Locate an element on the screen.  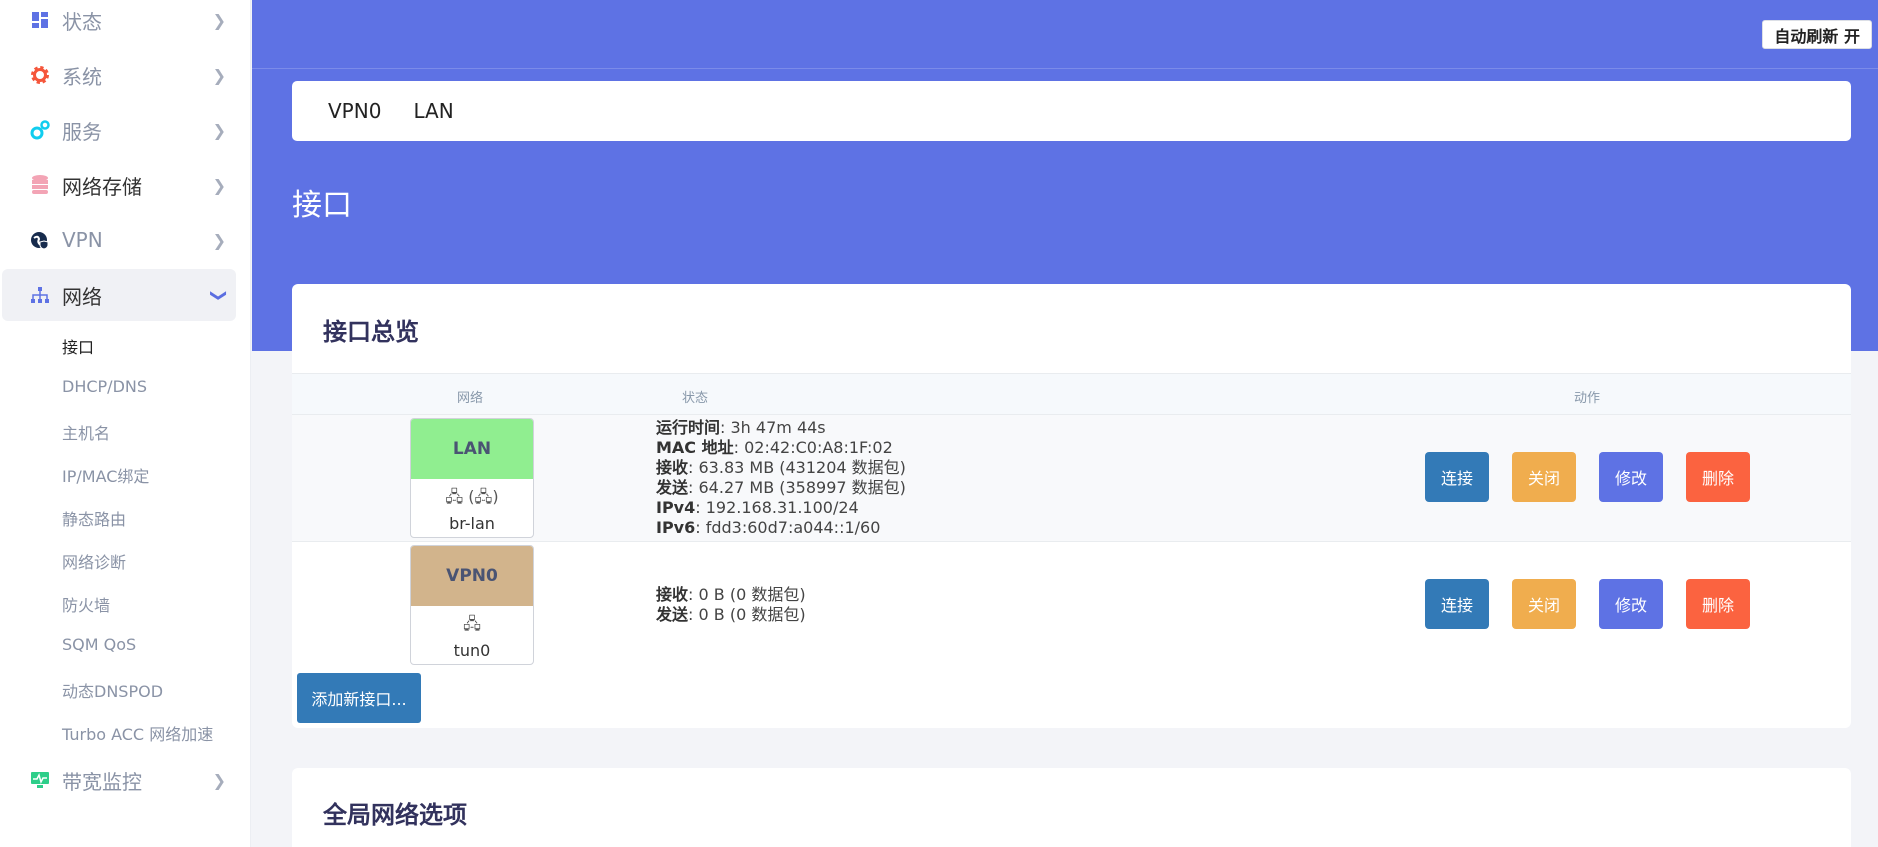
sidebar-item-network: 网络 ❯ is located at coordinates (119, 295).